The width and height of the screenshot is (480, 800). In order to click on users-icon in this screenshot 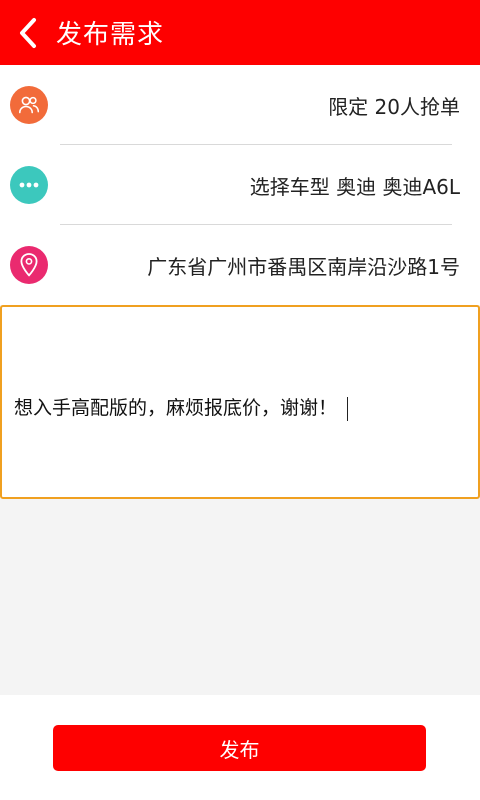, I will do `click(29, 105)`.